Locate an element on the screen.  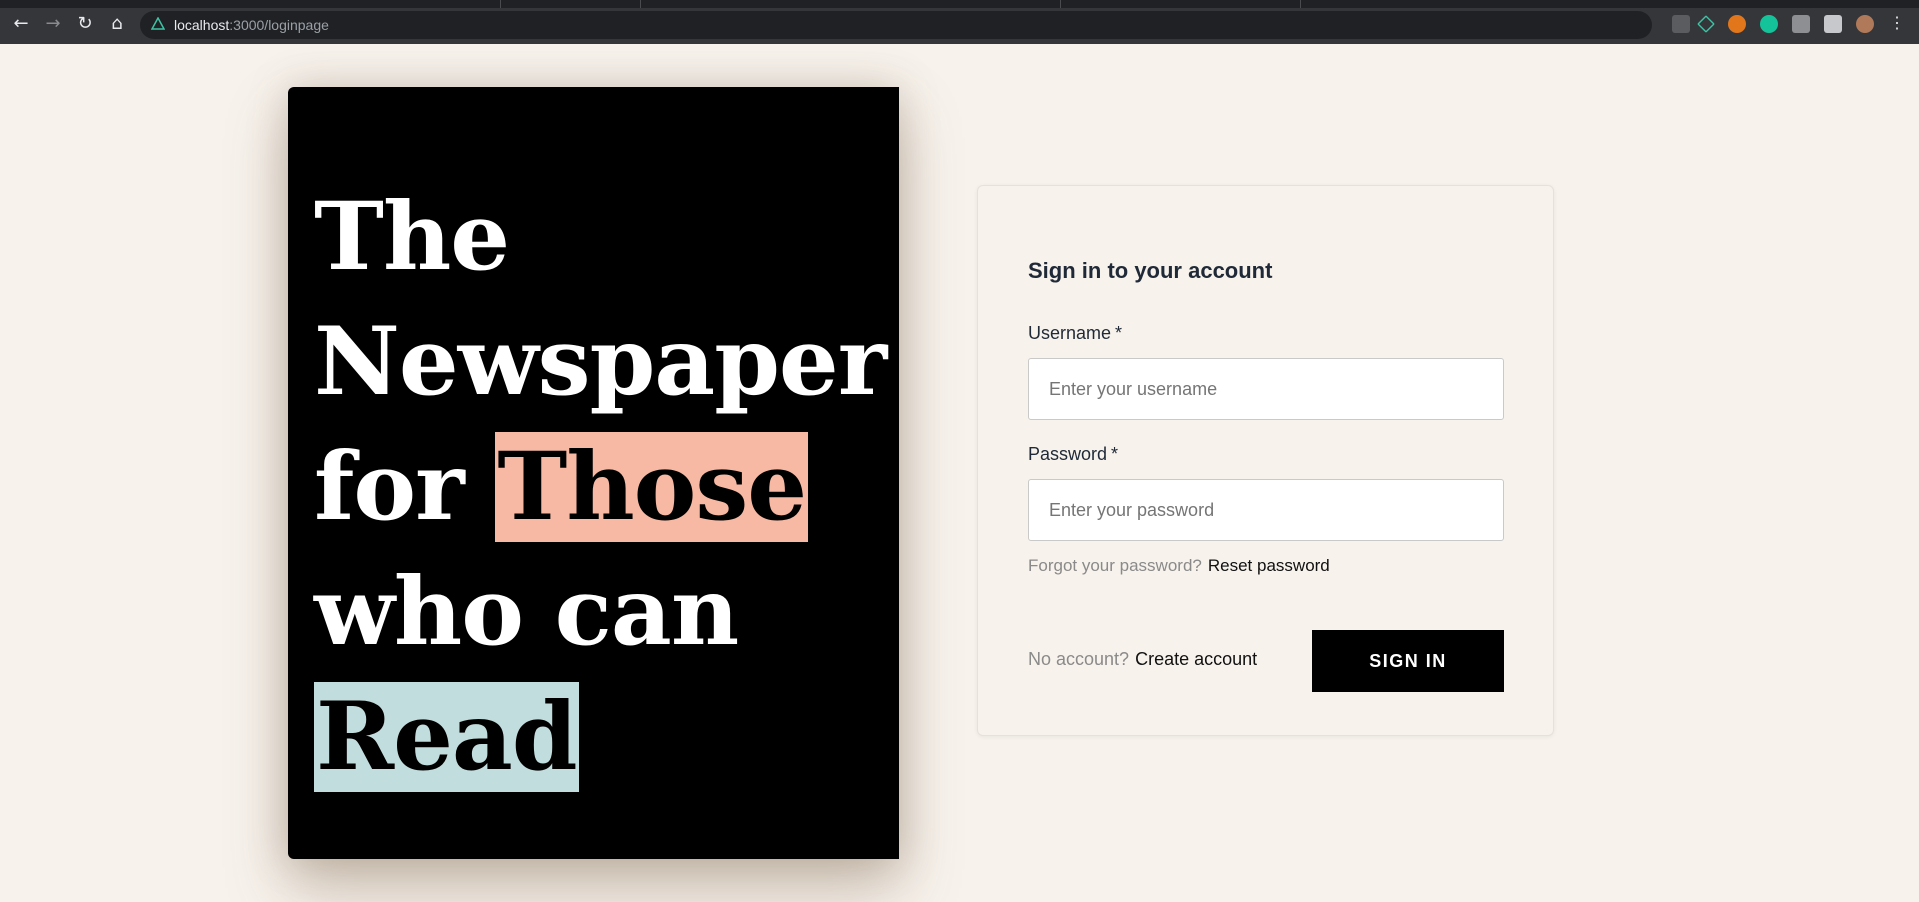
username-label: Username * is located at coordinates (1075, 333).